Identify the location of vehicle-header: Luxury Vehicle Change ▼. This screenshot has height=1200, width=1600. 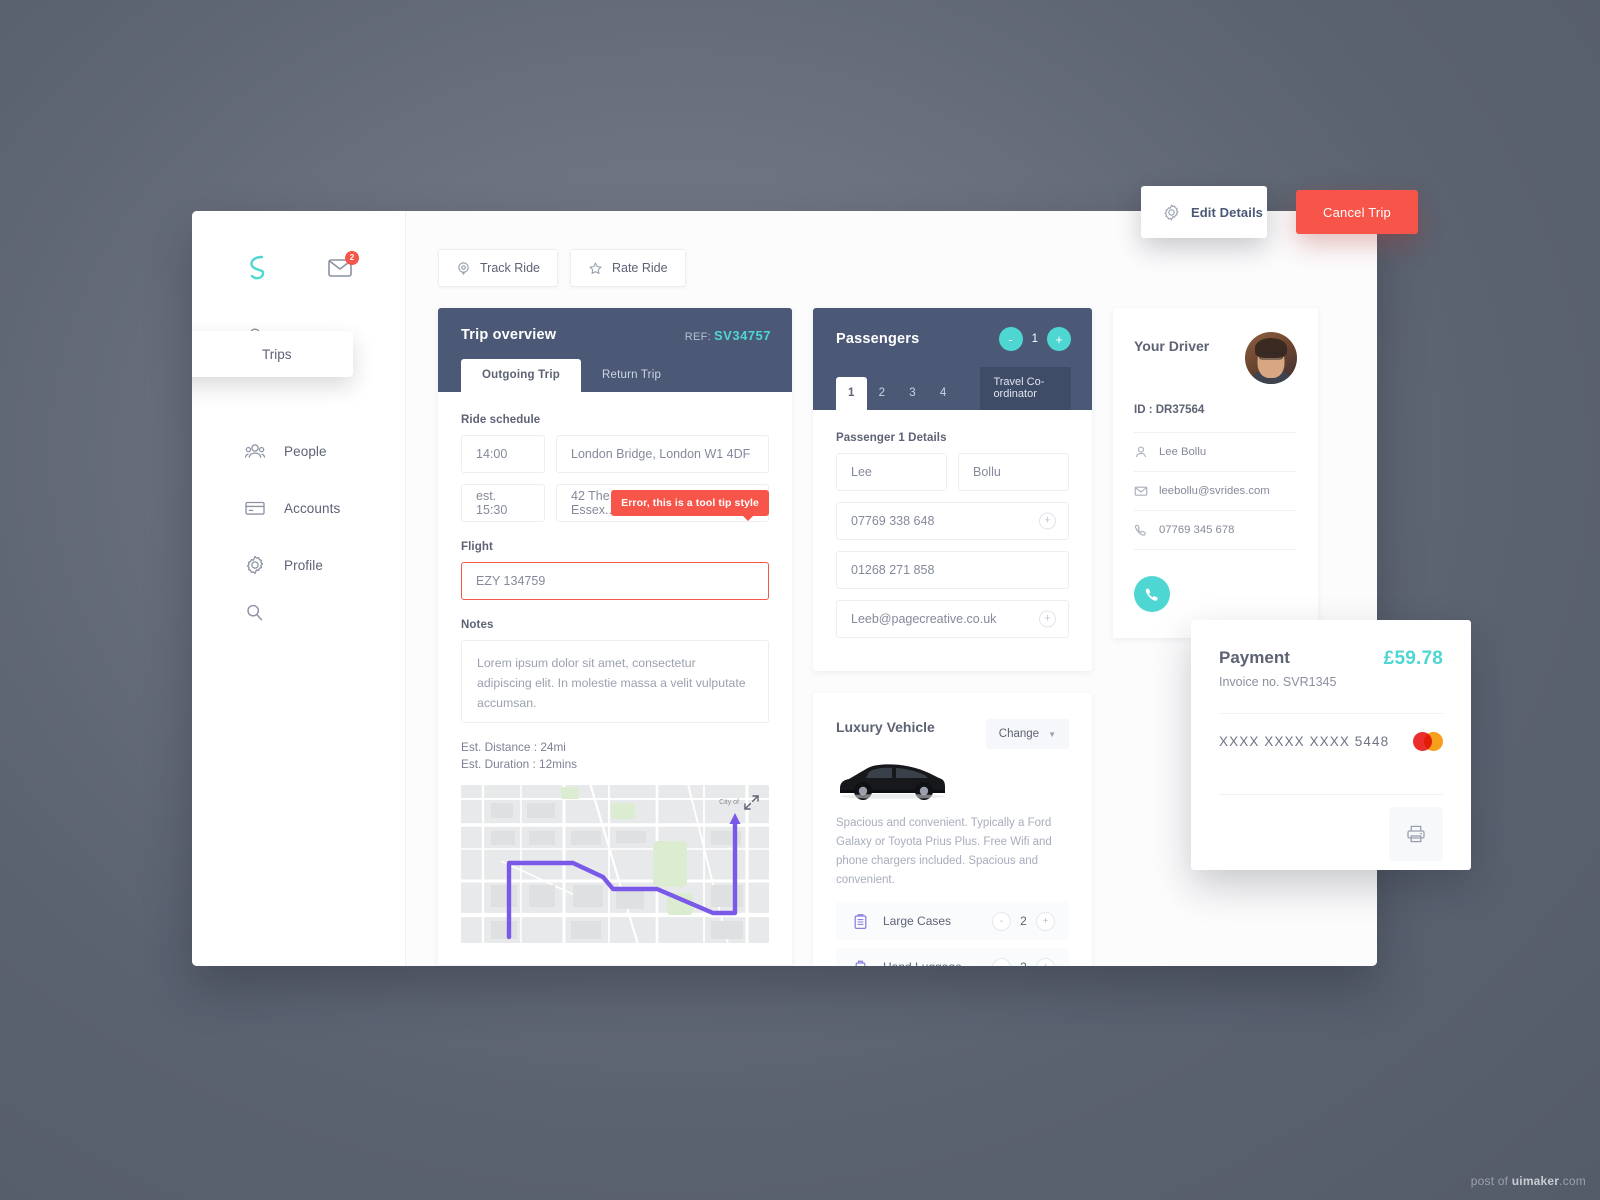
(952, 734).